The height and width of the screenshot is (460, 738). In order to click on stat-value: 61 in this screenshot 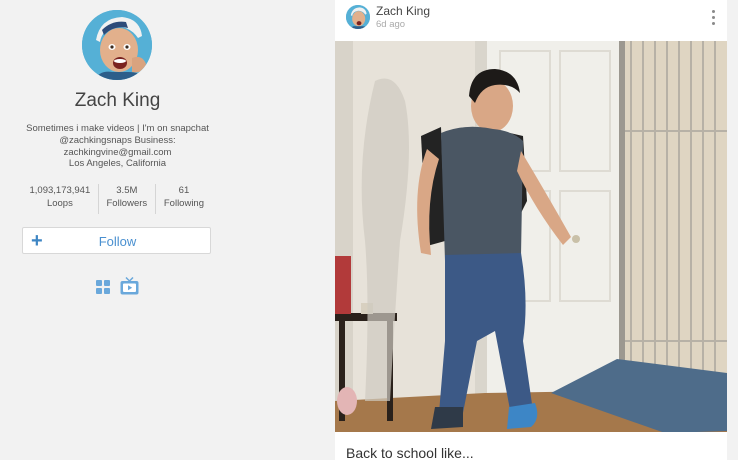, I will do `click(184, 190)`.